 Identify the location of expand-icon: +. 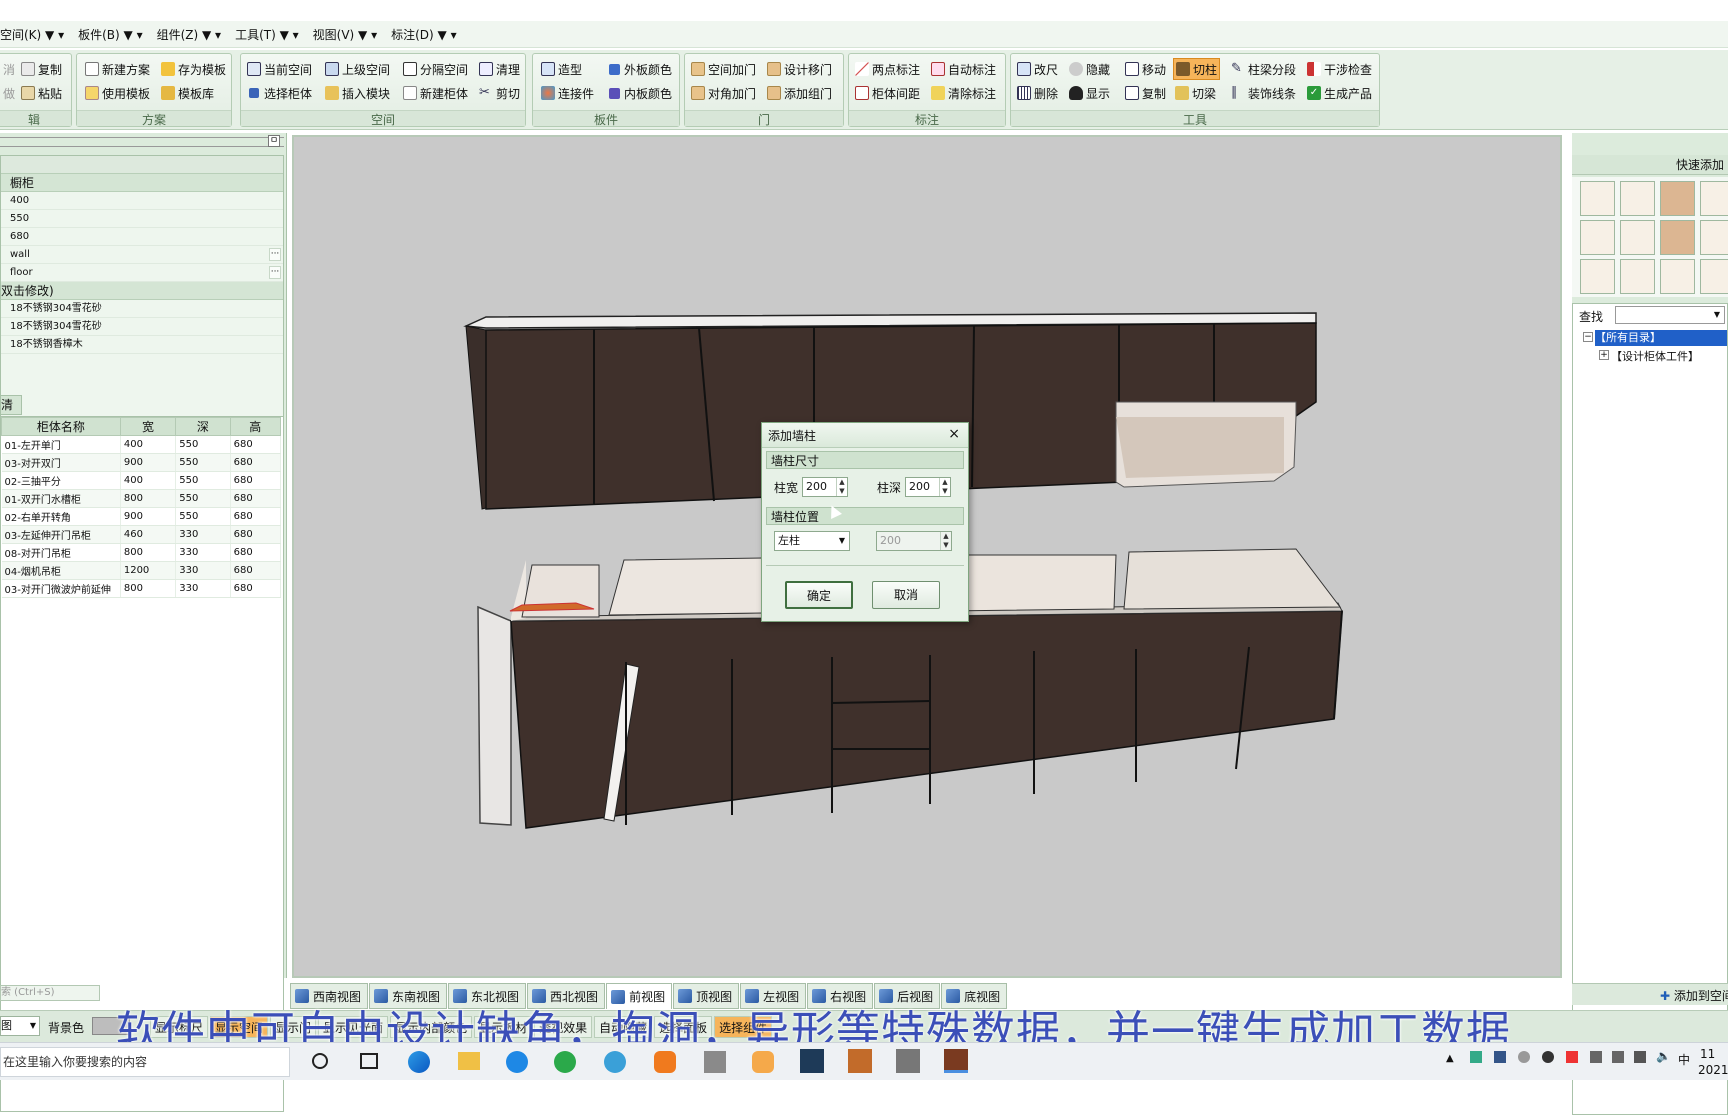
(1604, 355).